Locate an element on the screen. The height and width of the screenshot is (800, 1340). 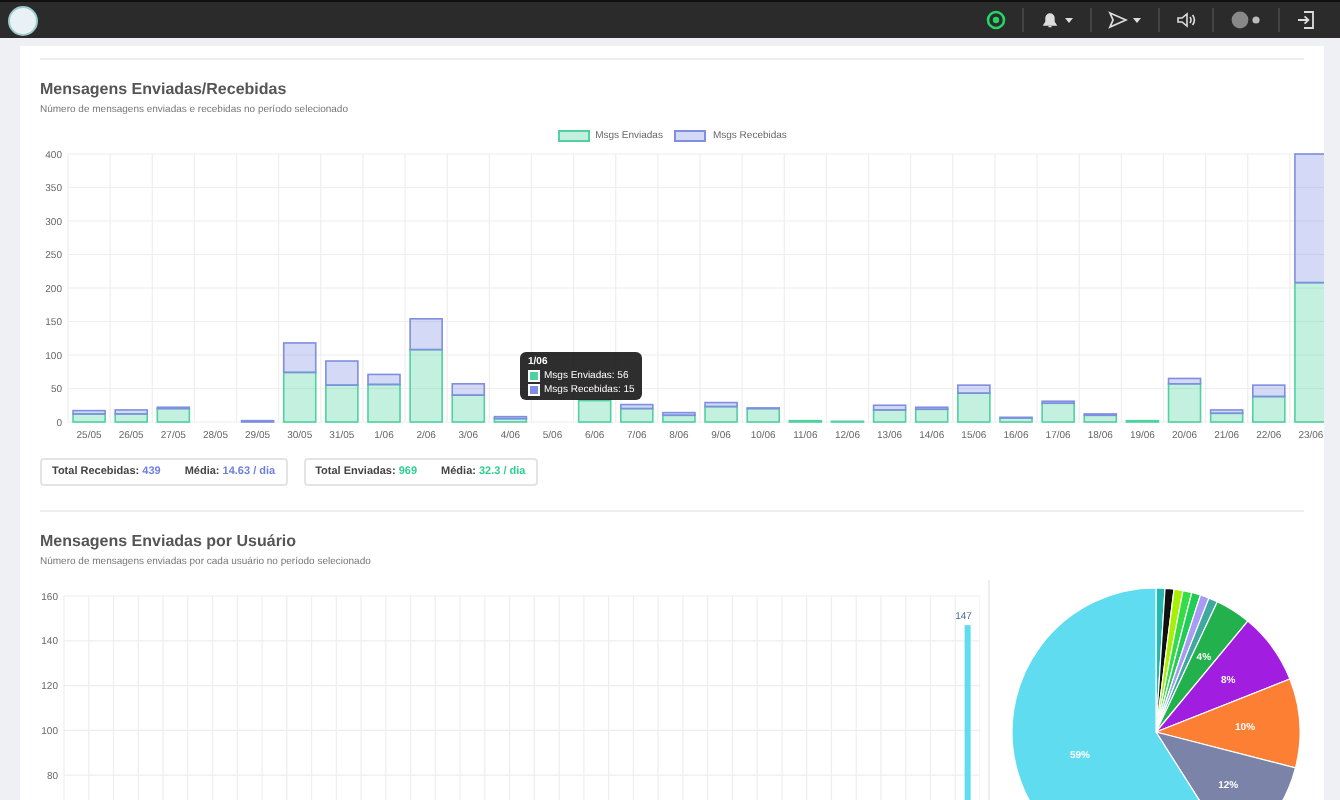
section-title: Mensagens Enviadas por Usuário is located at coordinates (169, 541).